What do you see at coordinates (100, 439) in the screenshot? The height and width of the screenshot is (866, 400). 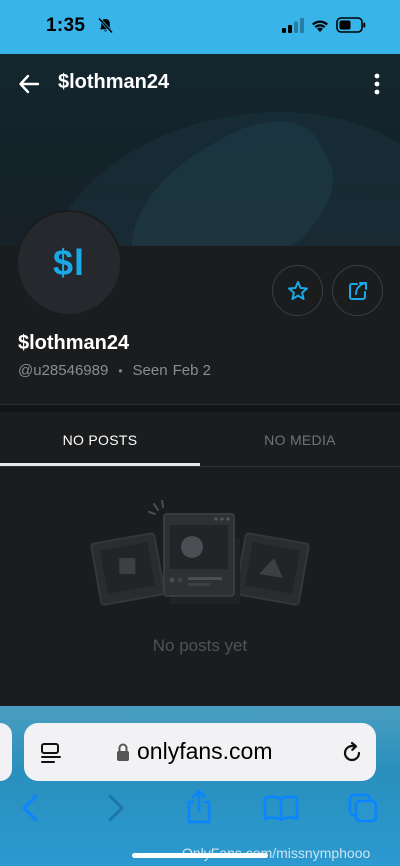 I see `tab-posts: NO POSTS` at bounding box center [100, 439].